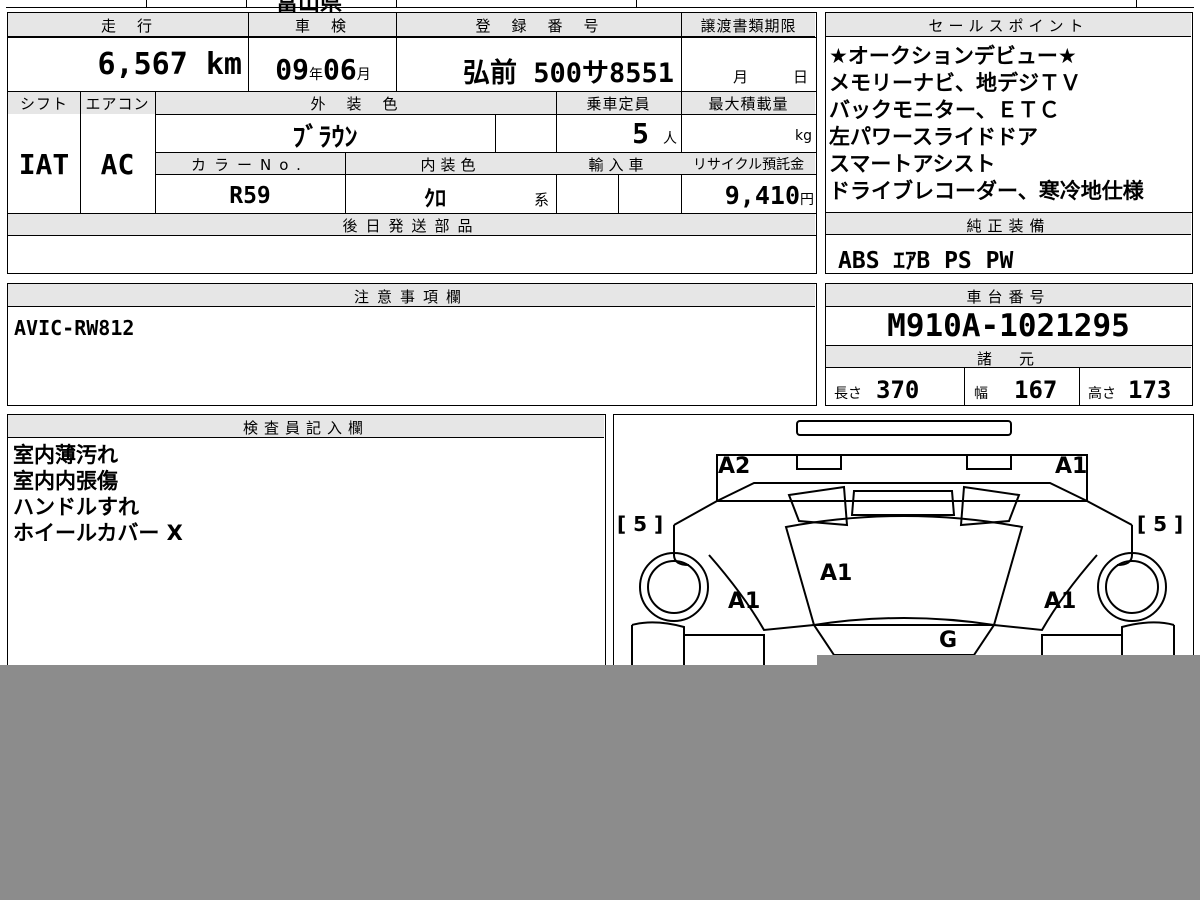 Image resolution: width=1200 pixels, height=900 pixels. I want to click on genuine-equipment-header: 純正装備, so click(1008, 226).